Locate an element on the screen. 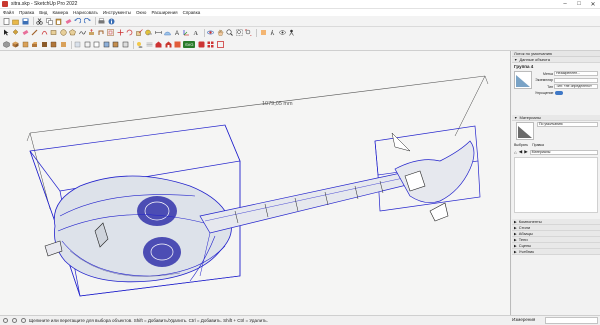  top-view-icon is located at coordinates (25, 45).